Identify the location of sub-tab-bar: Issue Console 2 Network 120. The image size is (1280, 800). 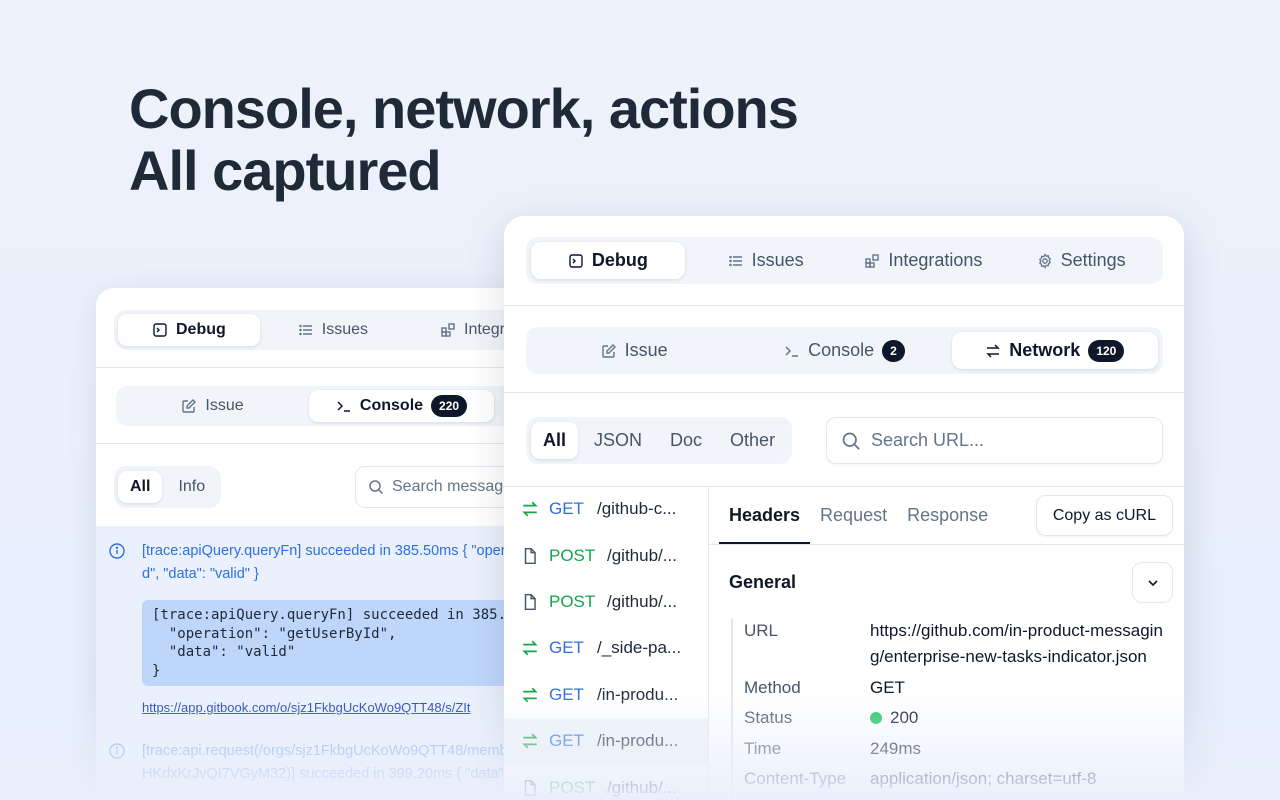
(844, 350).